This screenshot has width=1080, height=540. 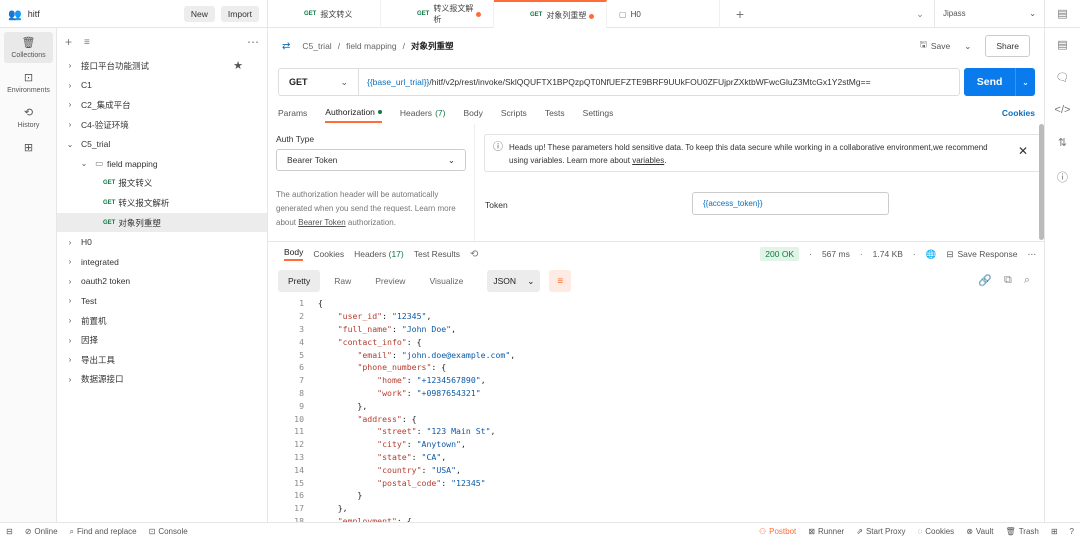 I want to click on rail-environments: ⊡ Environments, so click(x=28, y=82).